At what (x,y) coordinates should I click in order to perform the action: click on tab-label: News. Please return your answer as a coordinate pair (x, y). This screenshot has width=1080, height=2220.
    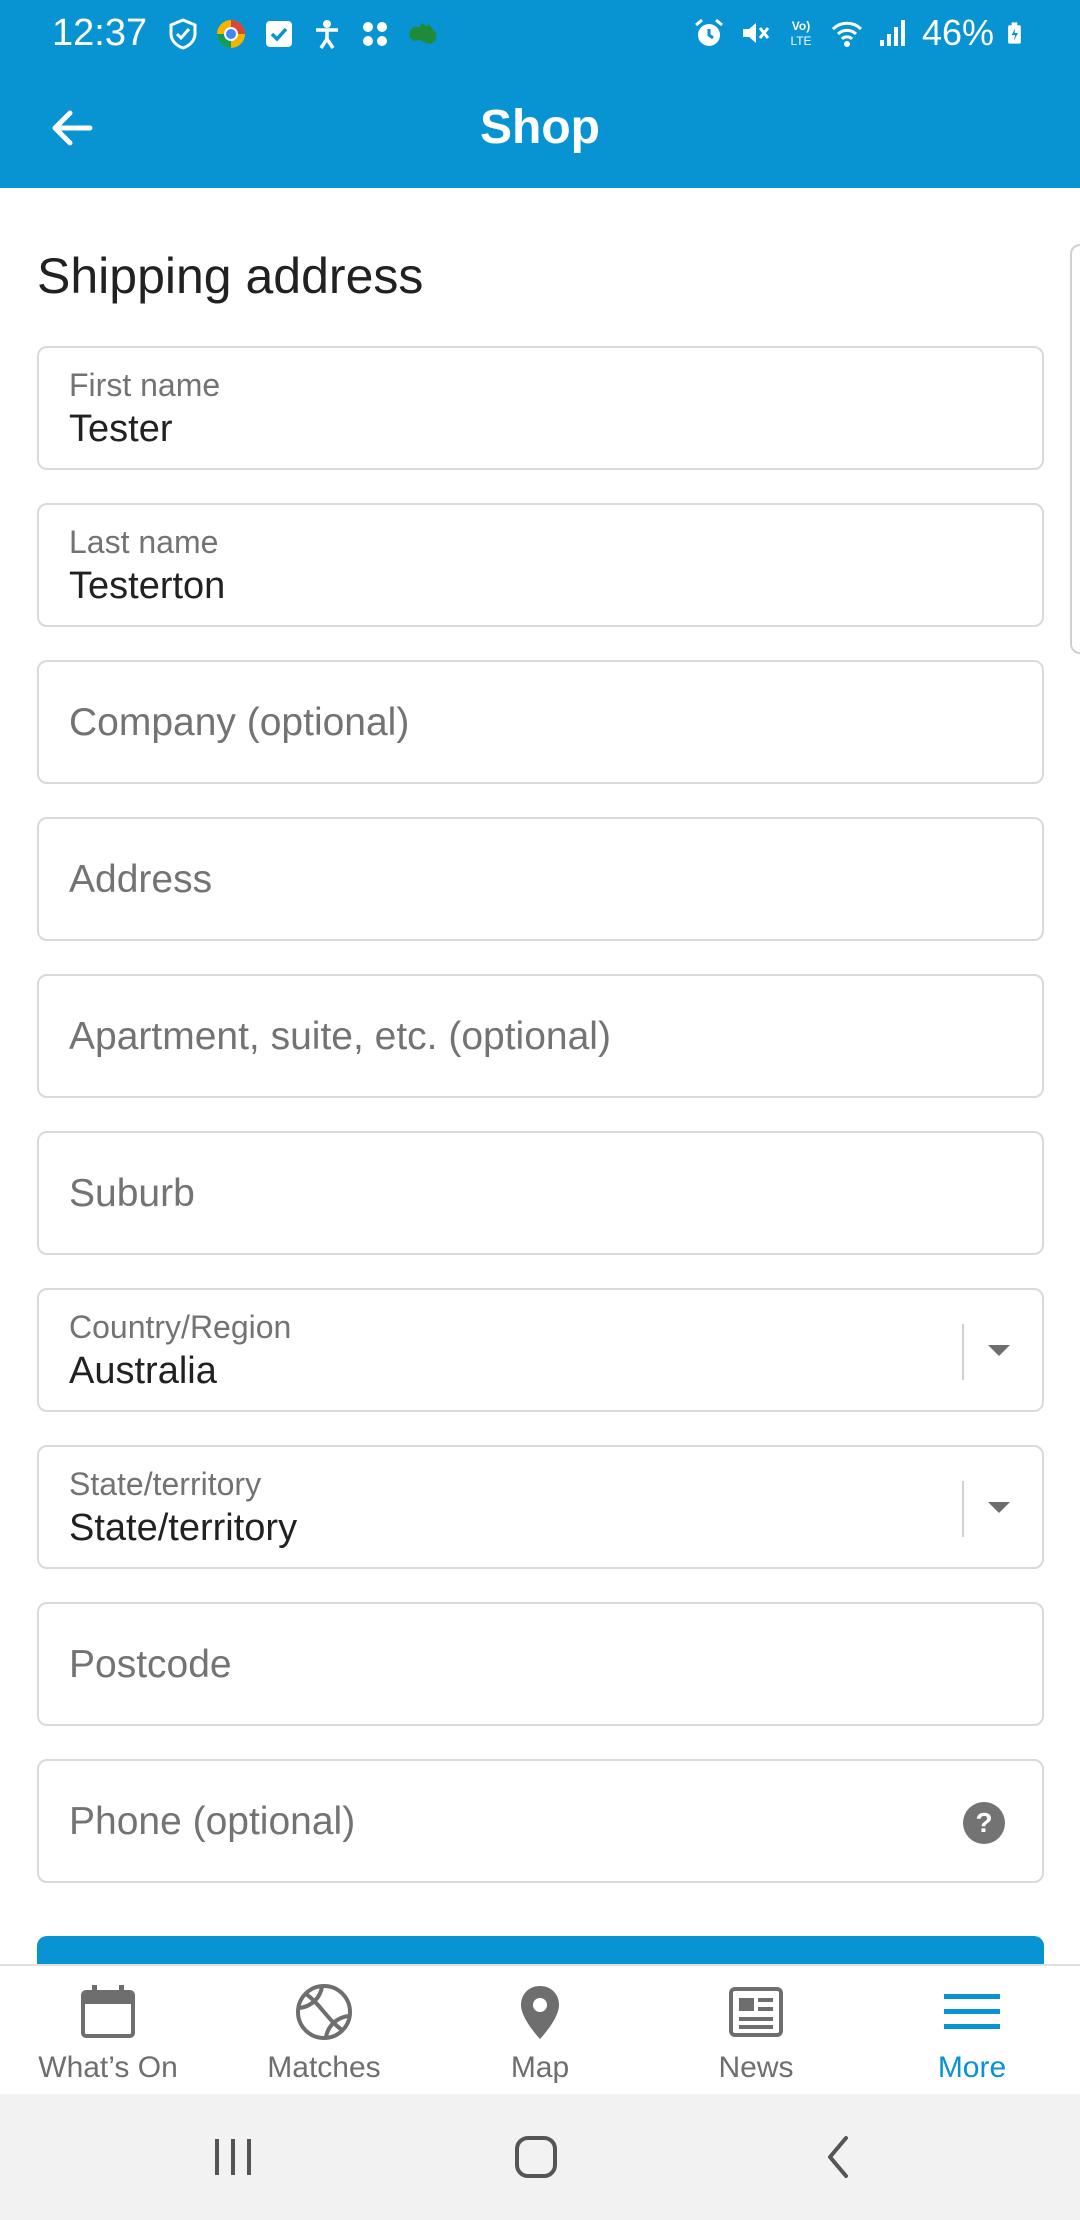
    Looking at the image, I should click on (756, 2067).